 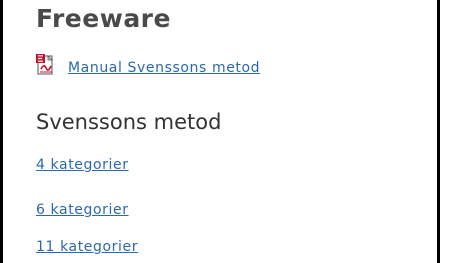 What do you see at coordinates (164, 68) in the screenshot?
I see `manual-link: Manual Svenssons metod` at bounding box center [164, 68].